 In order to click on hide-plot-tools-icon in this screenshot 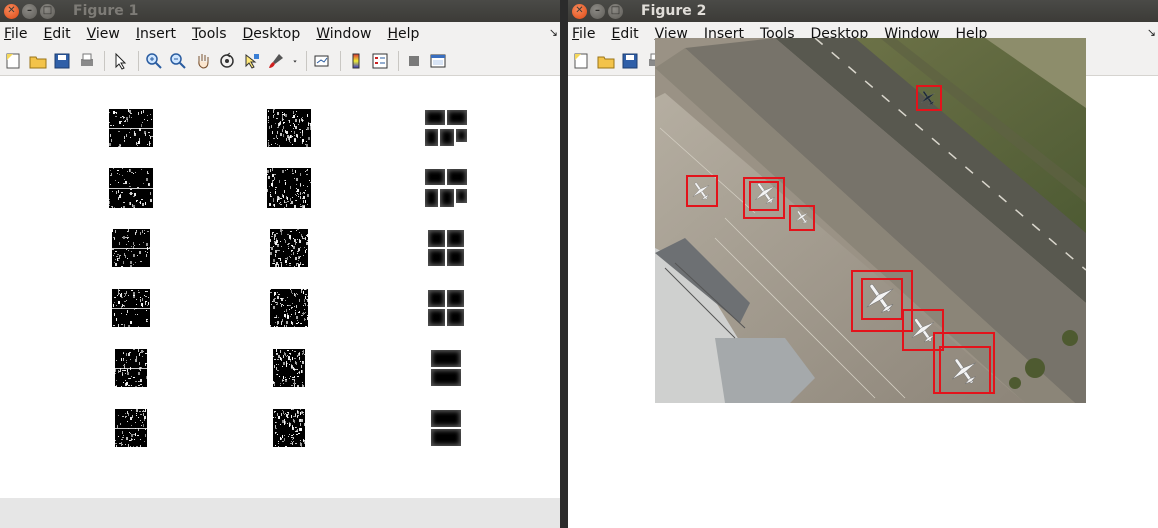, I will do `click(414, 61)`.